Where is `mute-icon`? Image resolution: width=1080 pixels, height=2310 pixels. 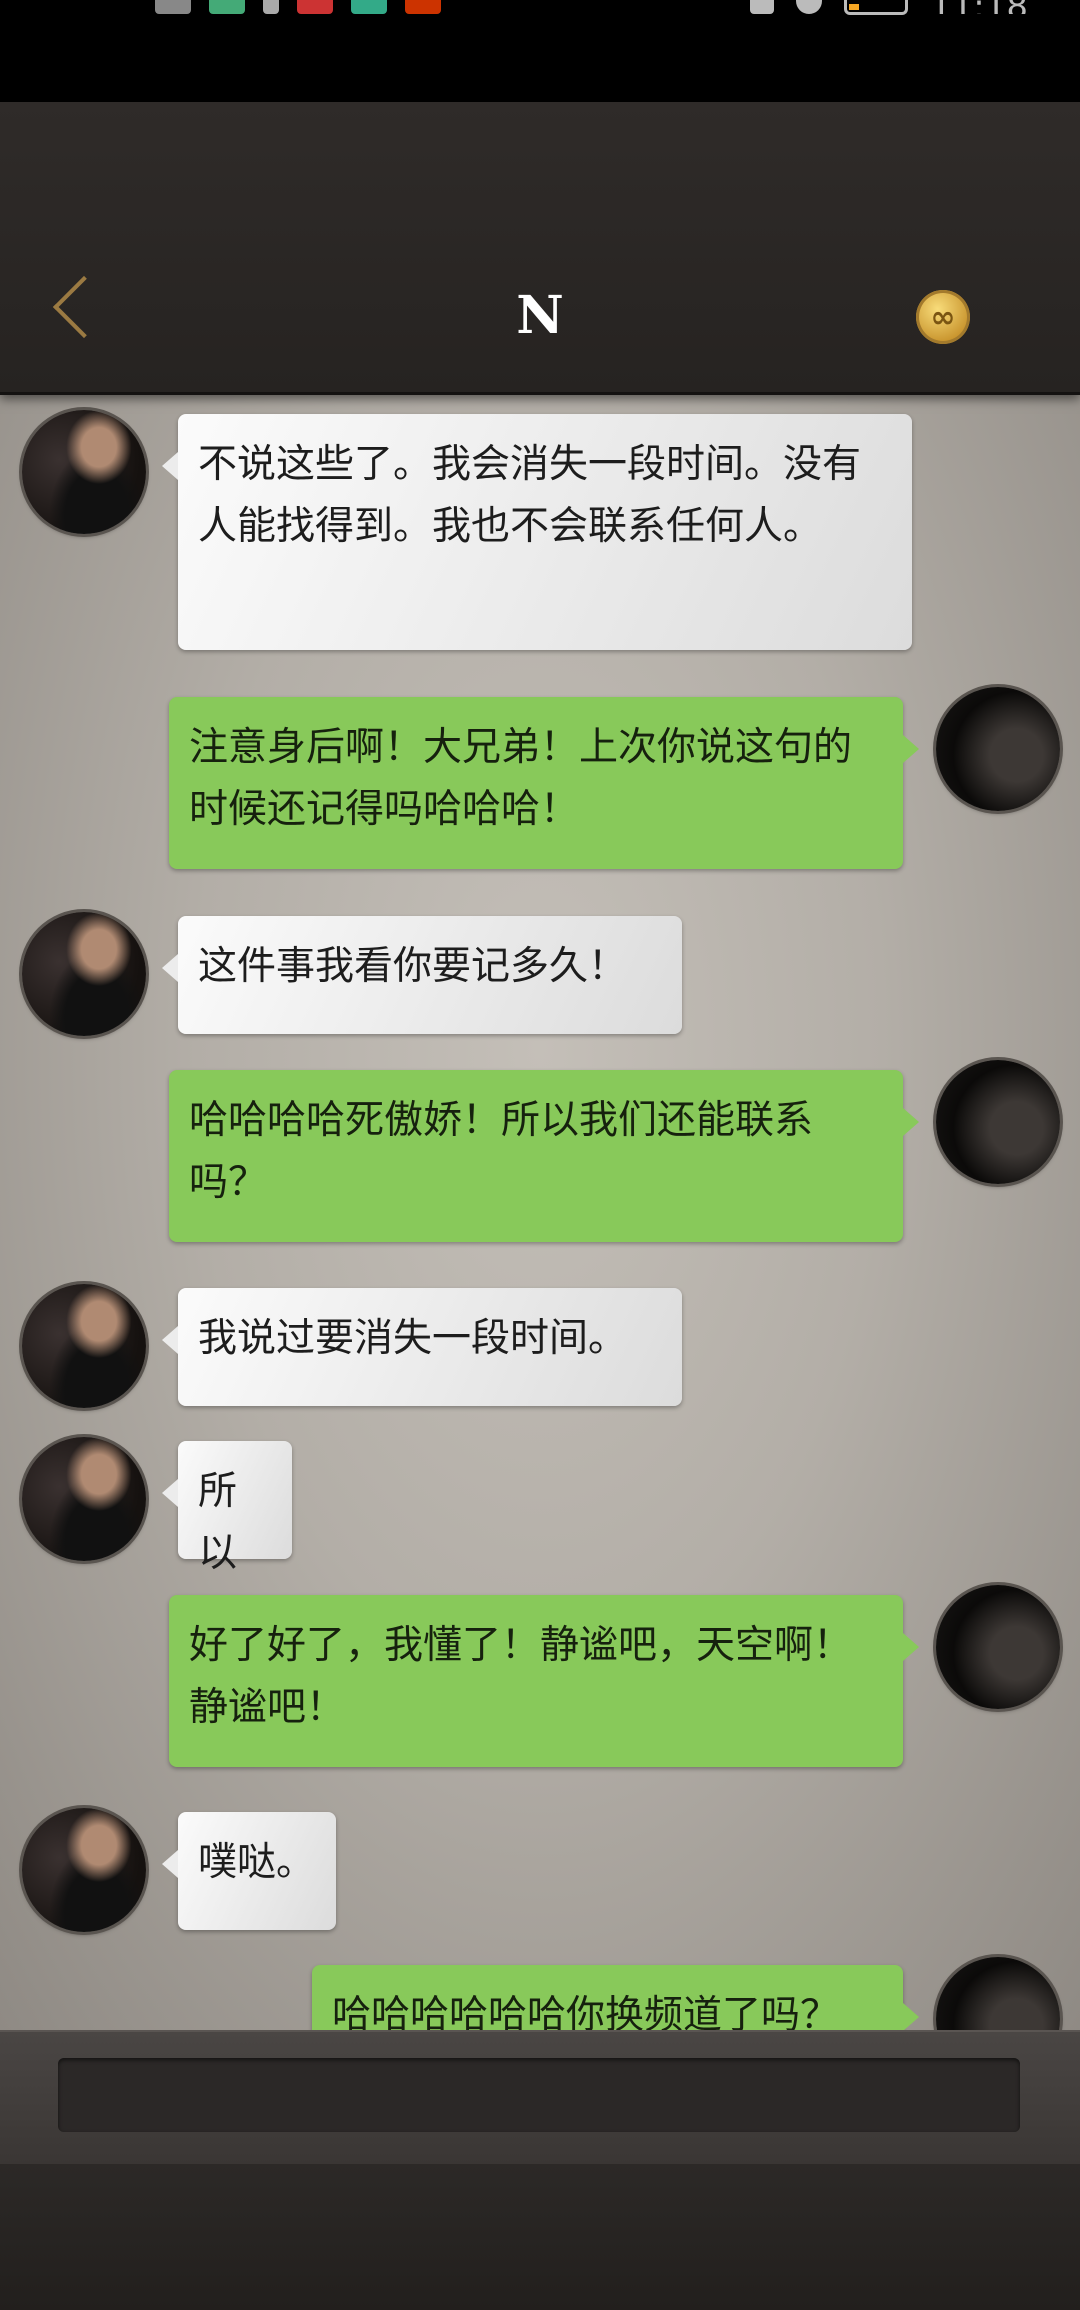
mute-icon is located at coordinates (762, 7).